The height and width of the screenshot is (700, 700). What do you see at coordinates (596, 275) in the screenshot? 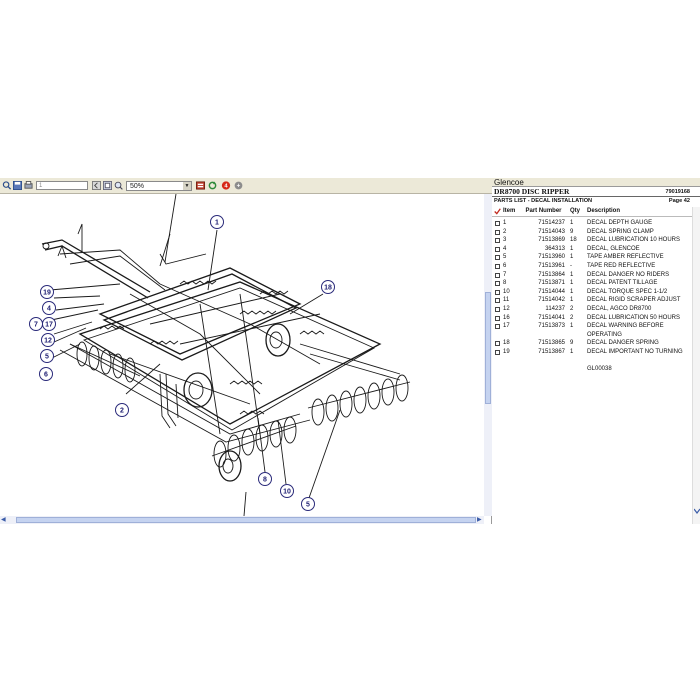
I see `table-row: 7 71513864 1 DECAL DANGER NO RIDERS` at bounding box center [596, 275].